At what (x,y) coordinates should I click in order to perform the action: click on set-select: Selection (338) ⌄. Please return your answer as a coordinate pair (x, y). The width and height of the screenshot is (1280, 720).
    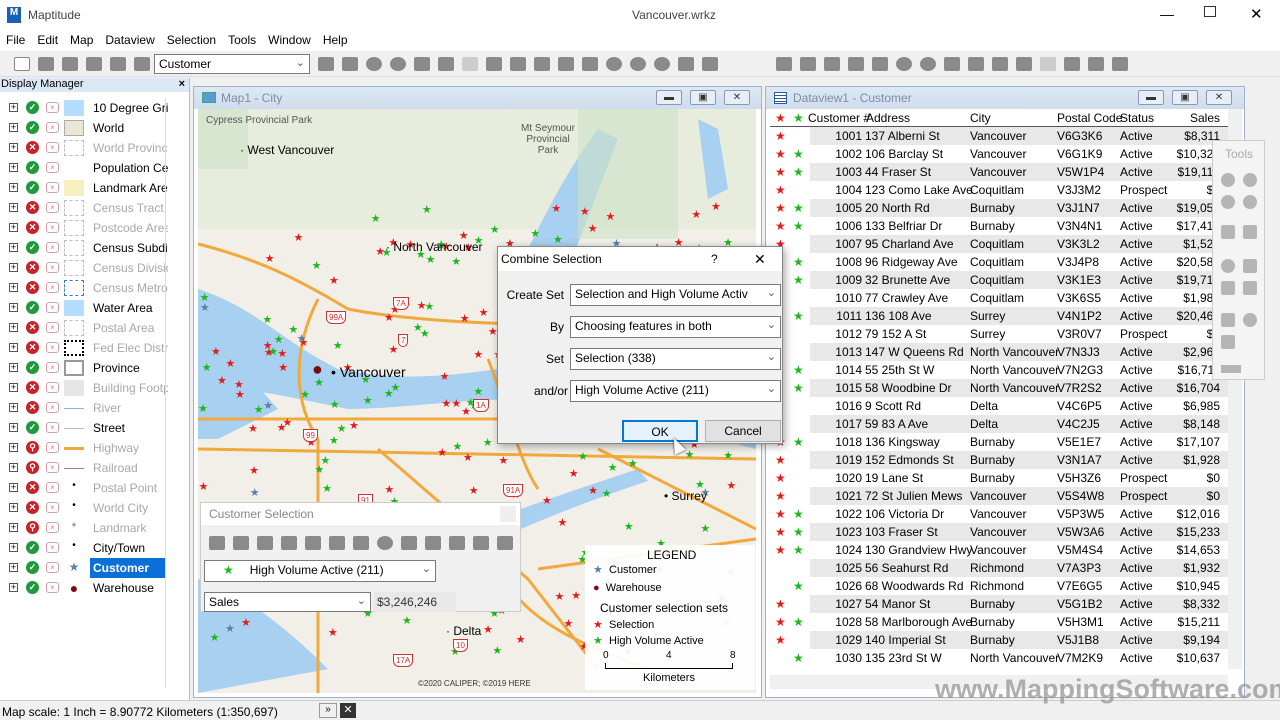
    Looking at the image, I should click on (675, 359).